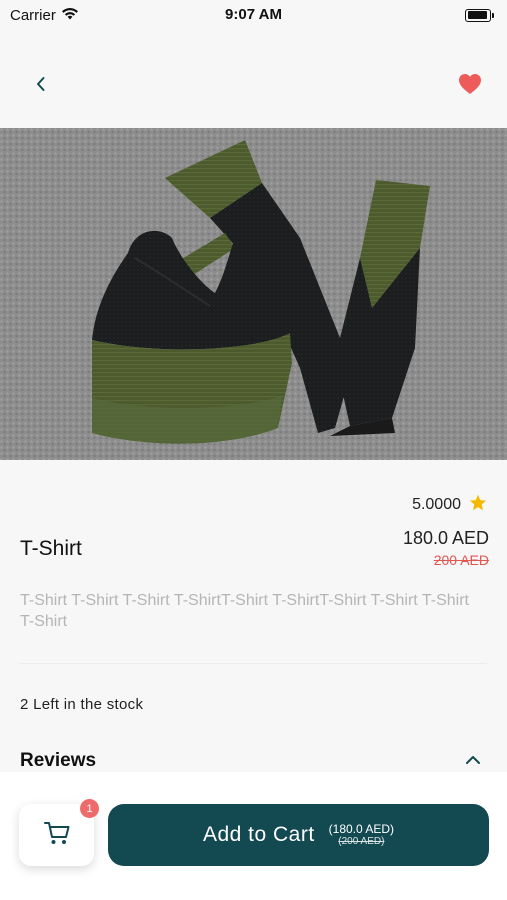 This screenshot has height=900, width=507. Describe the element at coordinates (253, 86) in the screenshot. I see `nav-bar` at that location.